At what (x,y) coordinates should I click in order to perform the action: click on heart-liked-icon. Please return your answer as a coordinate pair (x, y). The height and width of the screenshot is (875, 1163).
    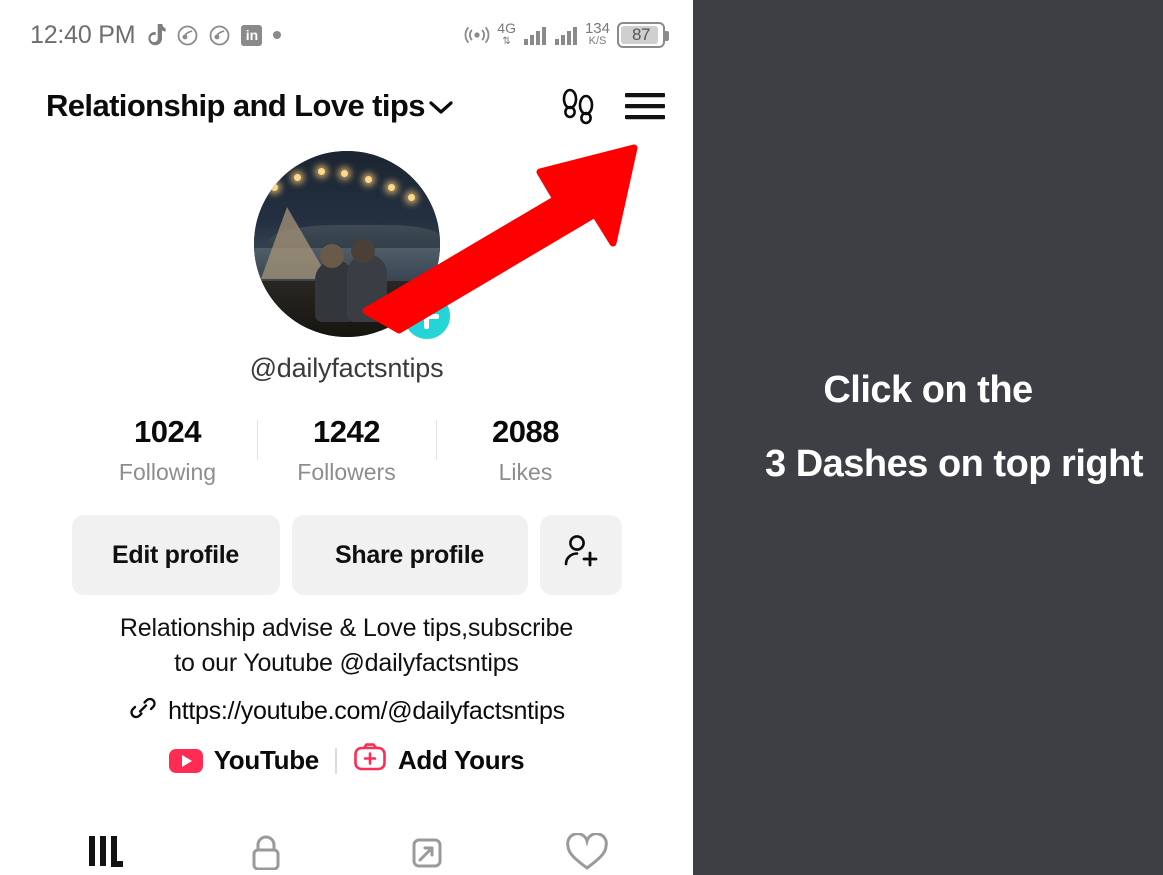
    Looking at the image, I should click on (587, 854).